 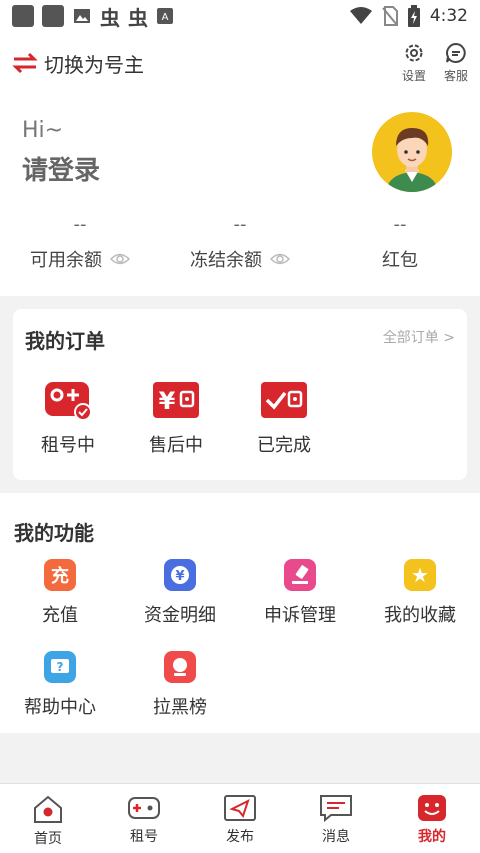 I want to click on check-wallet-icon, so click(x=284, y=400).